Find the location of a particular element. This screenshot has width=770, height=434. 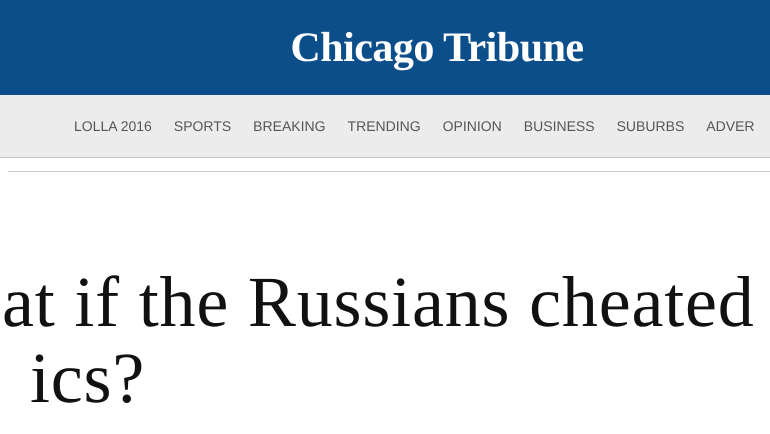

nav-link: OPINION is located at coordinates (472, 126).